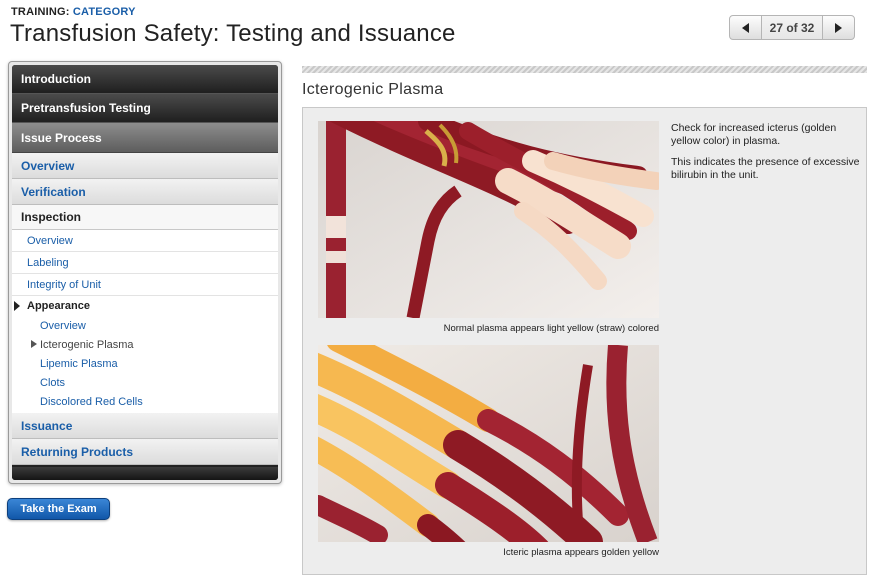  I want to click on current-page-arrow-icon, so click(34, 344).